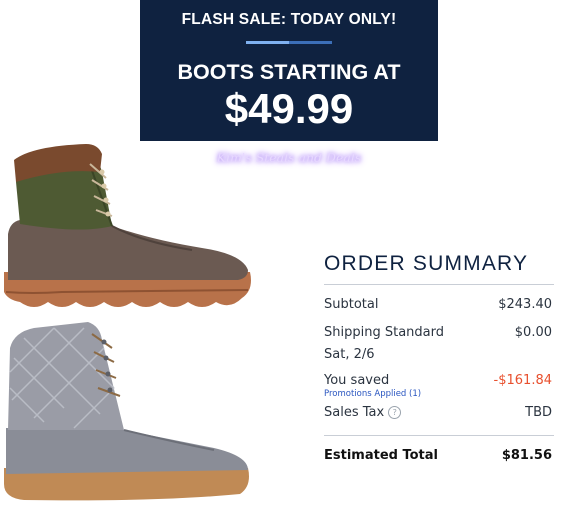 This screenshot has height=514, width=586. What do you see at coordinates (439, 435) in the screenshot?
I see `summary-divider` at bounding box center [439, 435].